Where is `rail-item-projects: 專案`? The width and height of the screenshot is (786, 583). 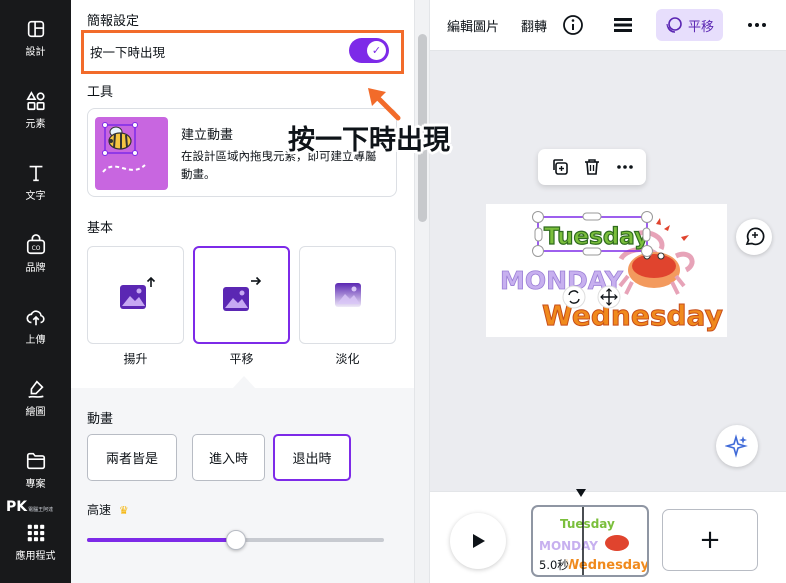
rail-item-projects: 專案 is located at coordinates (35, 470).